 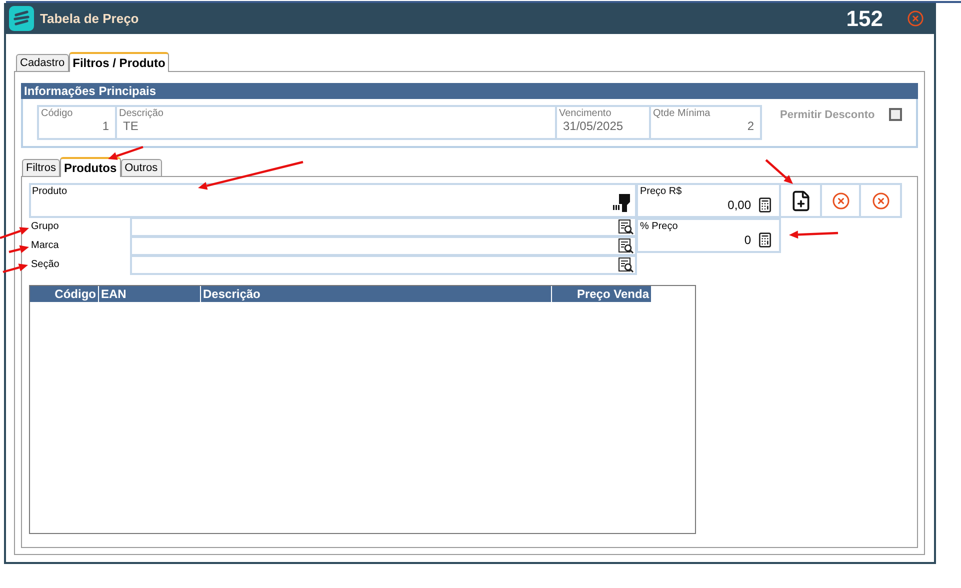 I want to click on tab: Cadastro, so click(x=42, y=62).